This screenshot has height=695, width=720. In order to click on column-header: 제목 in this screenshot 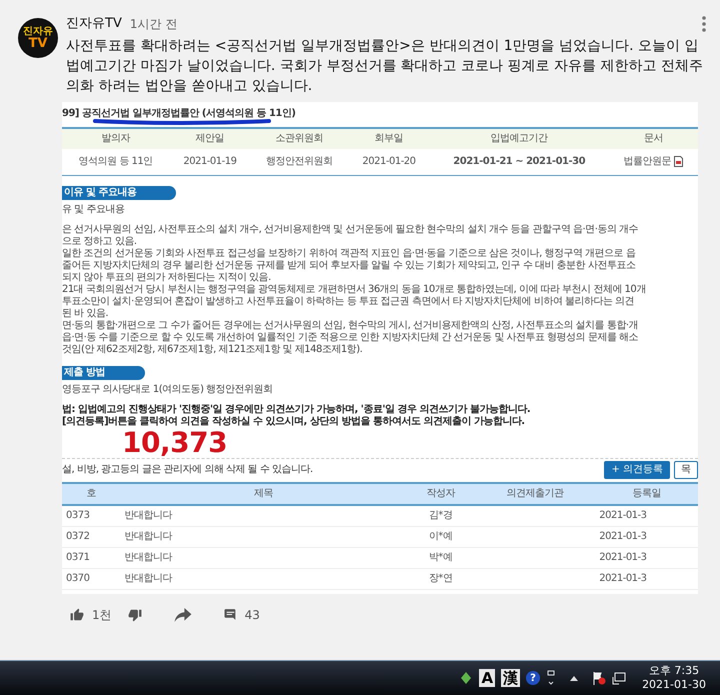, I will do `click(263, 493)`.